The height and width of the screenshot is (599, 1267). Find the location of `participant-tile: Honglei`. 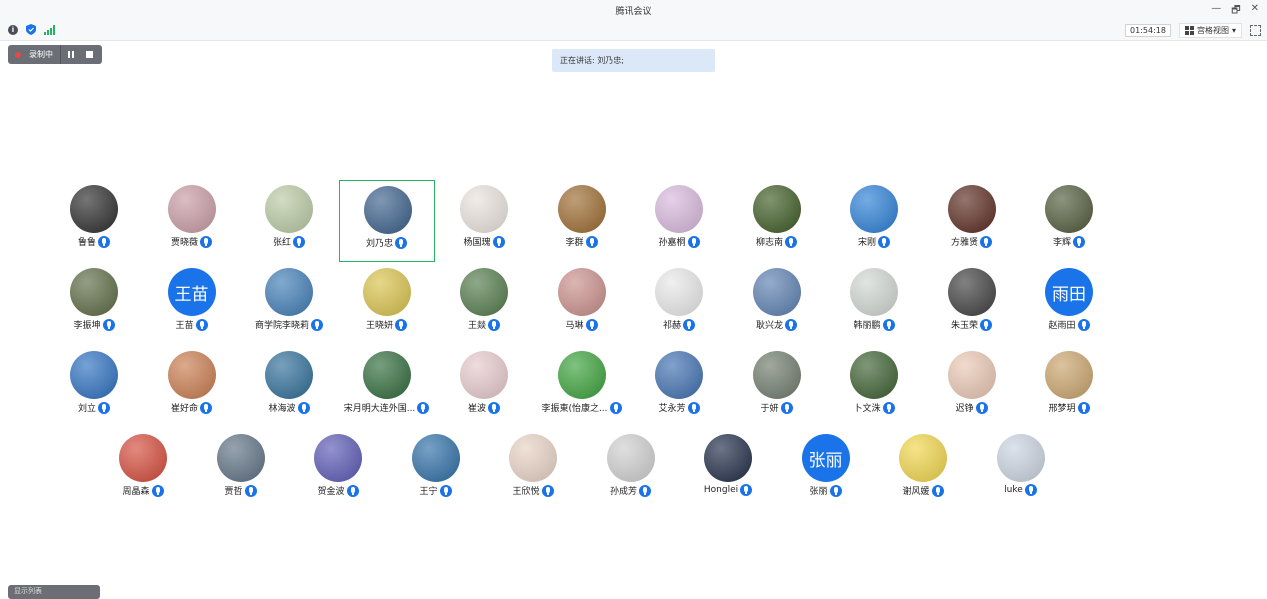

participant-tile: Honglei is located at coordinates (728, 470).